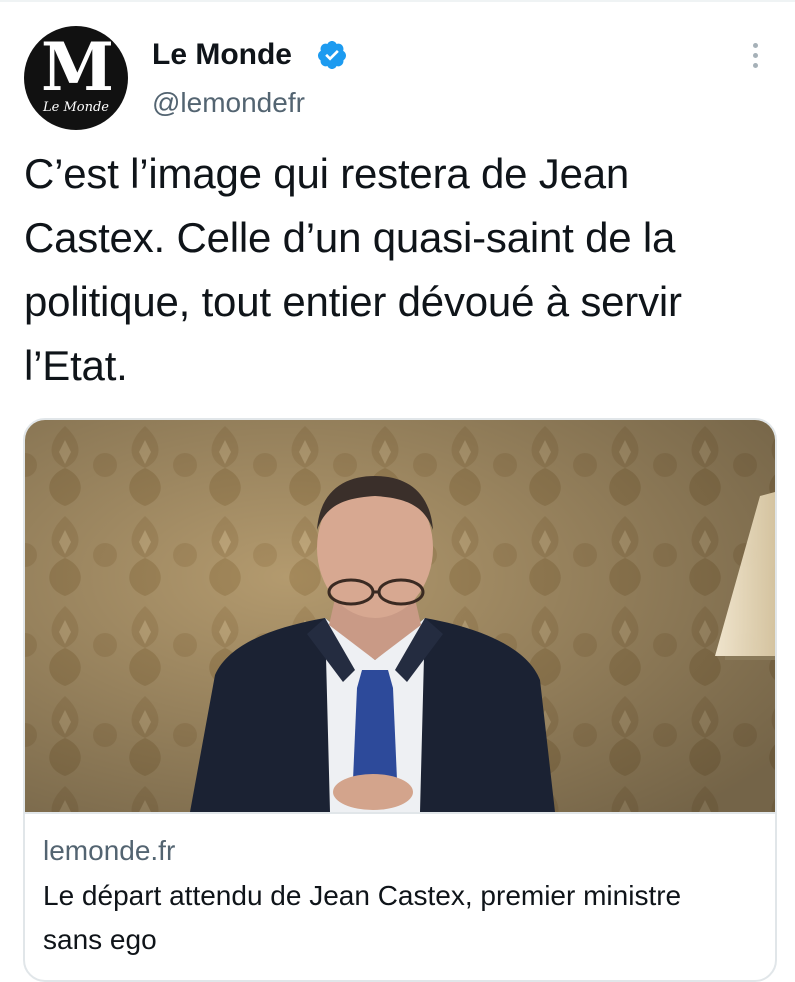 The height and width of the screenshot is (982, 795). Describe the element at coordinates (77, 67) in the screenshot. I see `avatar-logo-letter: M` at that location.